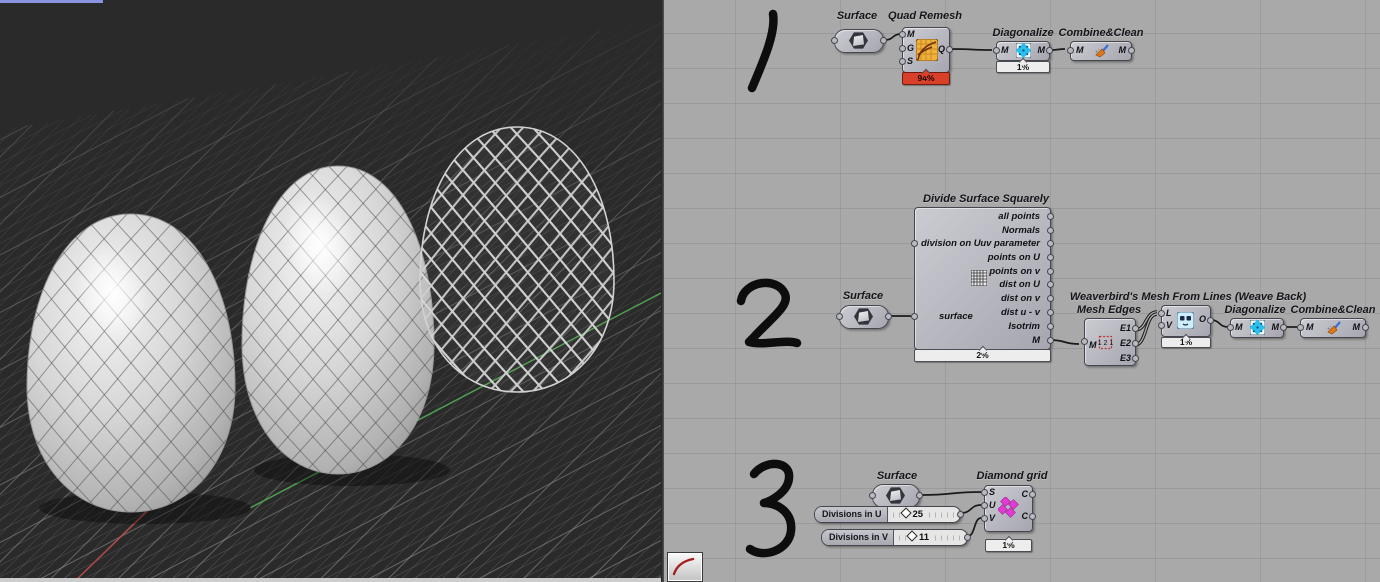 Image resolution: width=1380 pixels, height=582 pixels. I want to click on port-label: Q, so click(941, 49).